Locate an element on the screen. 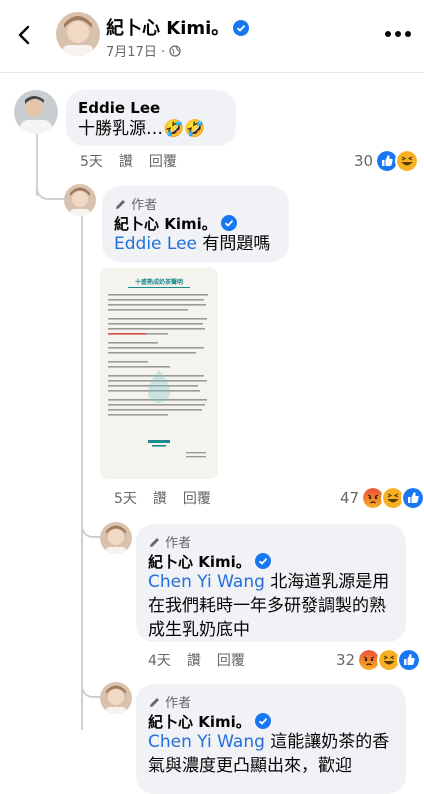  statement-title: 十盛熟成奶茶聲明 is located at coordinates (158, 282).